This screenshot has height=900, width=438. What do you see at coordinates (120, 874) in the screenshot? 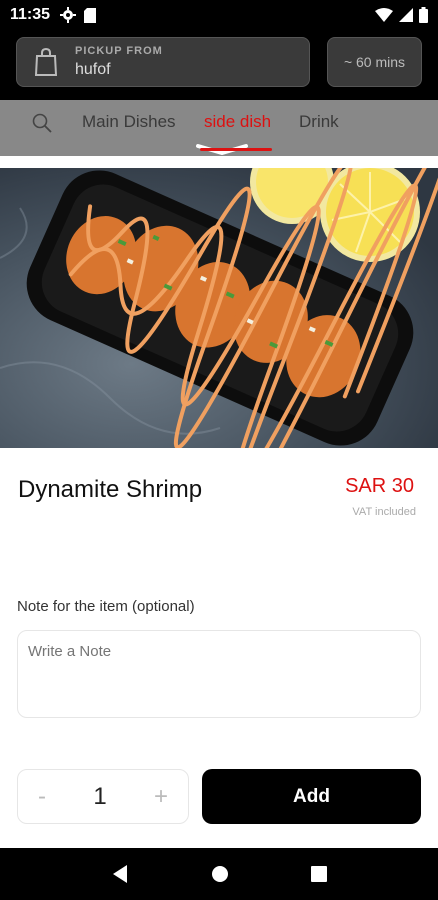
I see `back-icon` at bounding box center [120, 874].